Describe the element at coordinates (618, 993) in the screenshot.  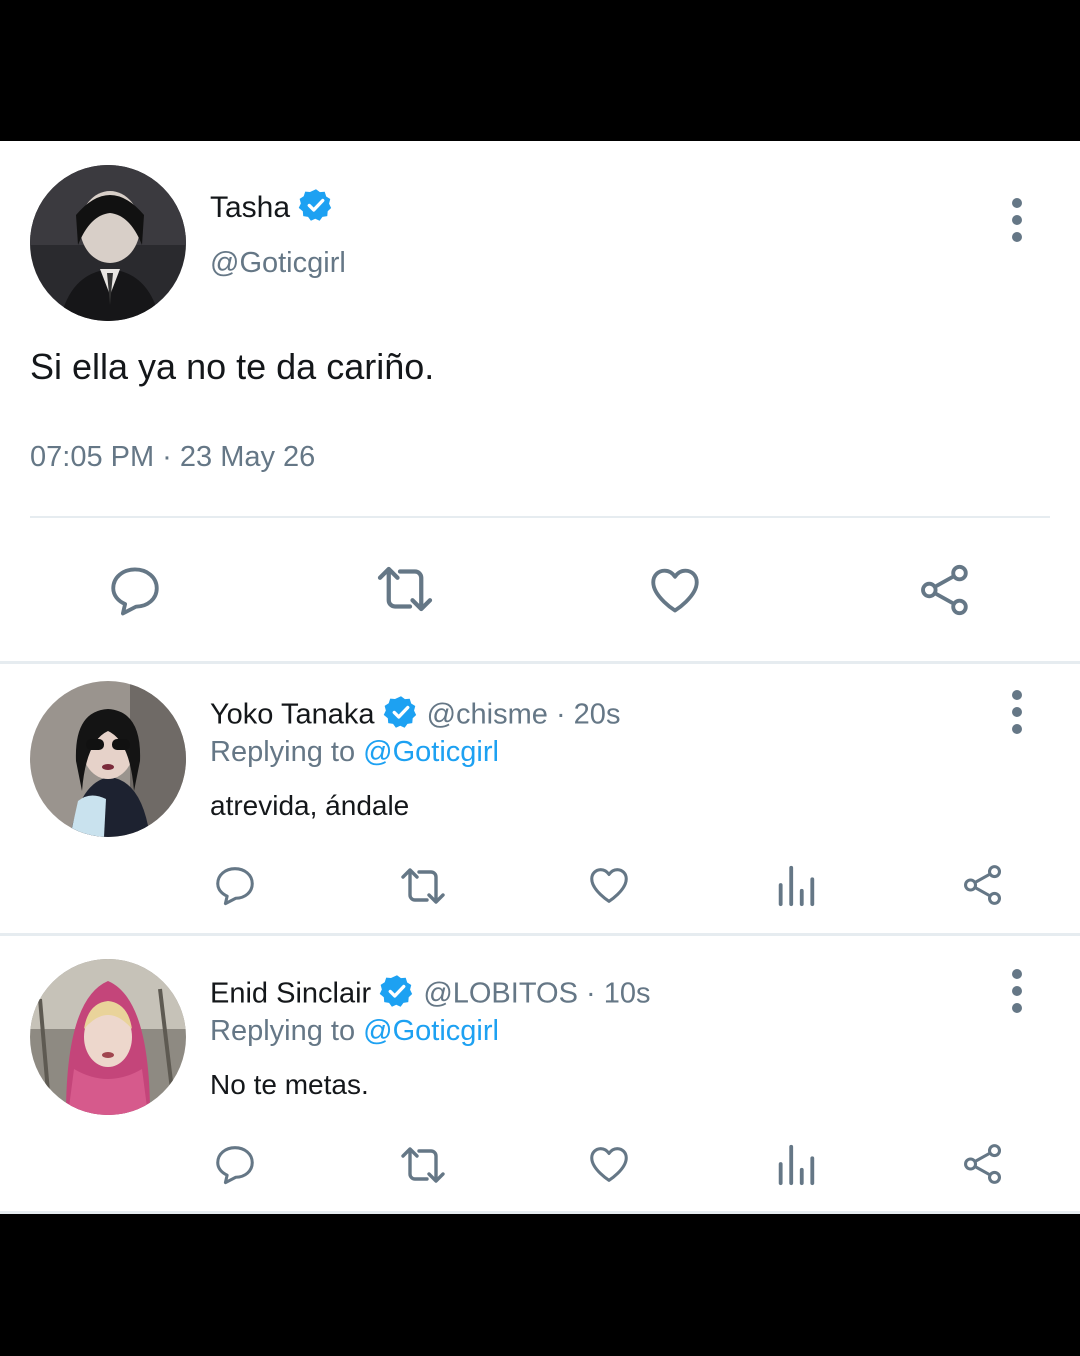
I see `reply-time: · 10s` at that location.